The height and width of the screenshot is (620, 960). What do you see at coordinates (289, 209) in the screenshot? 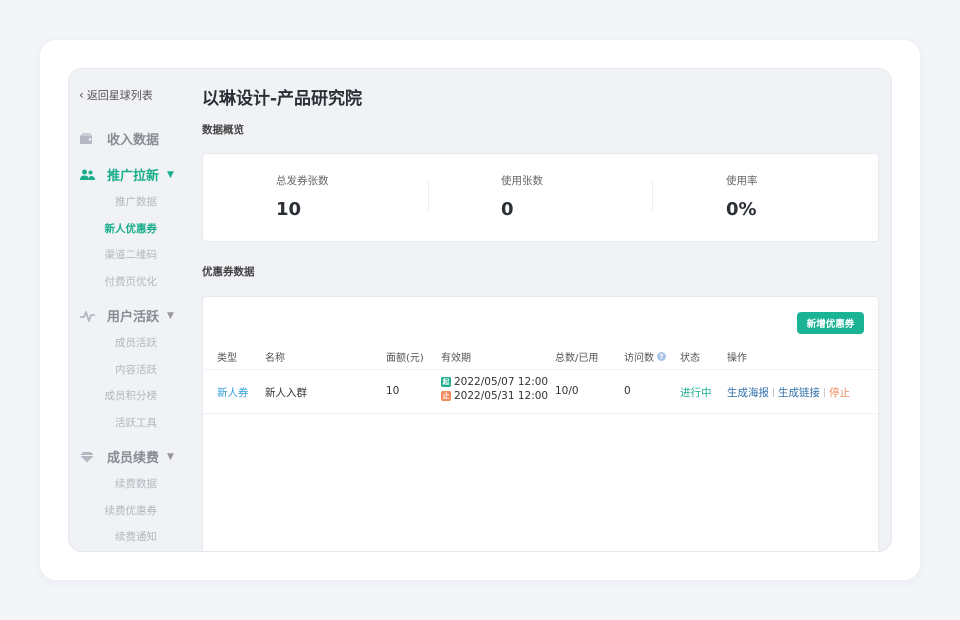
I see `stat-value: 10` at bounding box center [289, 209].